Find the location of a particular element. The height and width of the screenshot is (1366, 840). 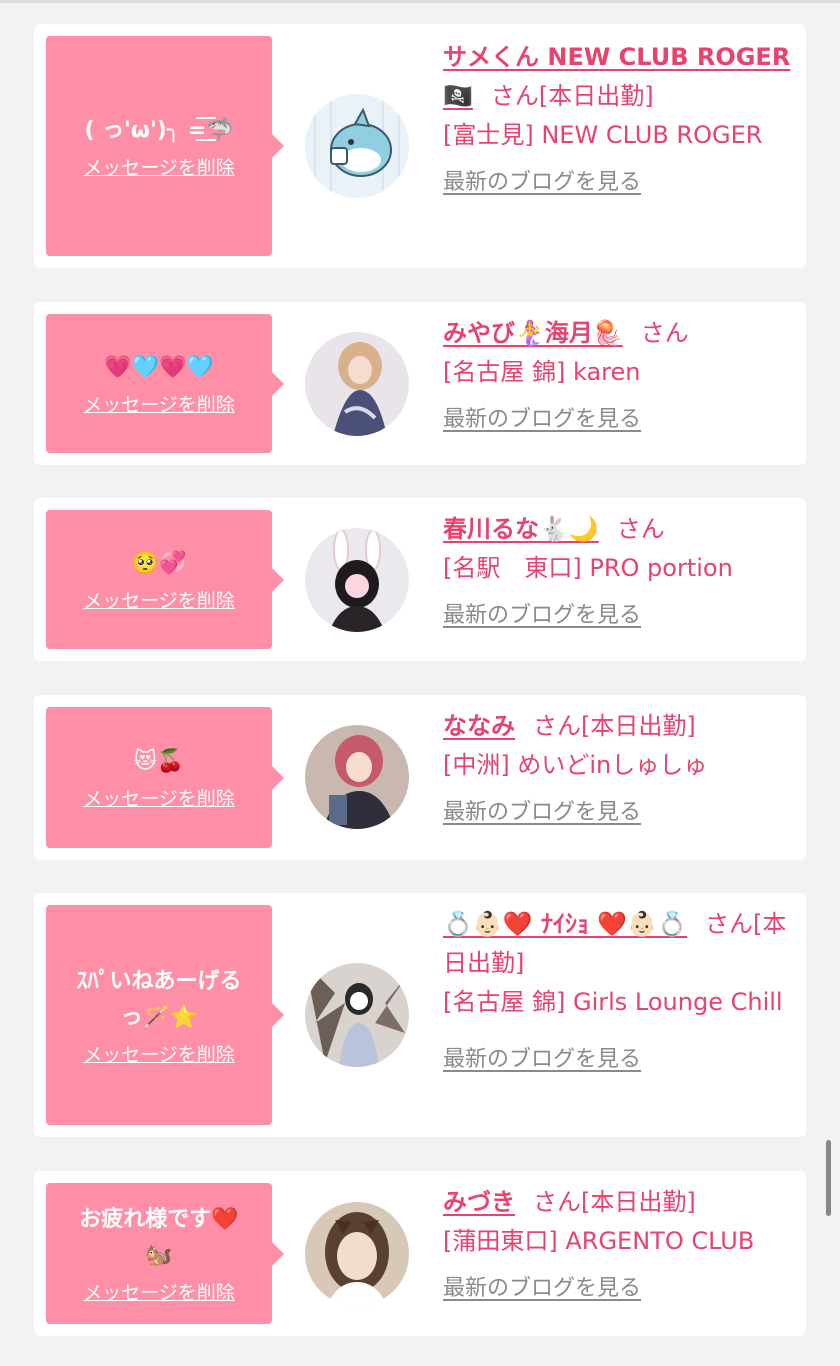

message-text: っ🪄⭐️ is located at coordinates (159, 1017).